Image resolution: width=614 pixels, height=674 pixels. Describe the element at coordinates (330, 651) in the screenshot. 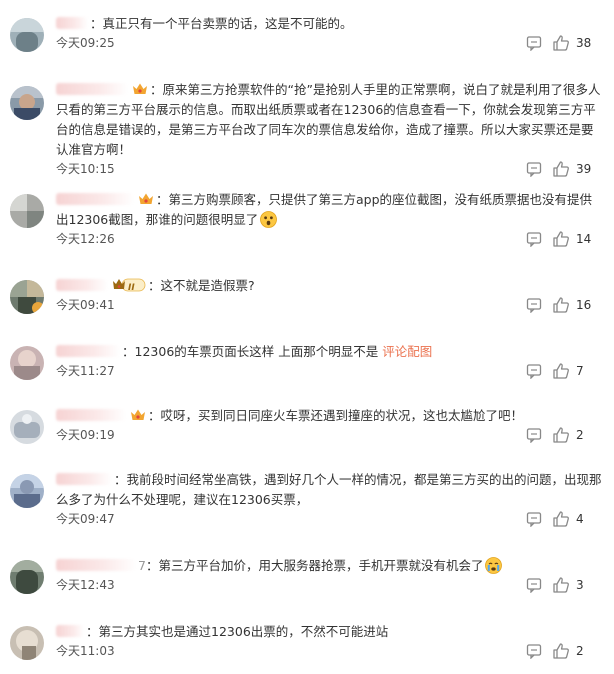

I see `comment-meta: 今天11:03 2` at that location.